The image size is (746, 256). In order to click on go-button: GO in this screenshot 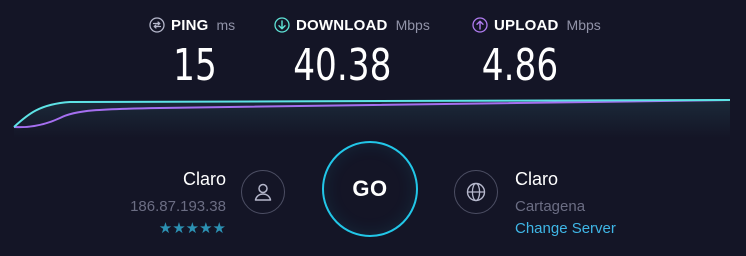, I will do `click(370, 189)`.